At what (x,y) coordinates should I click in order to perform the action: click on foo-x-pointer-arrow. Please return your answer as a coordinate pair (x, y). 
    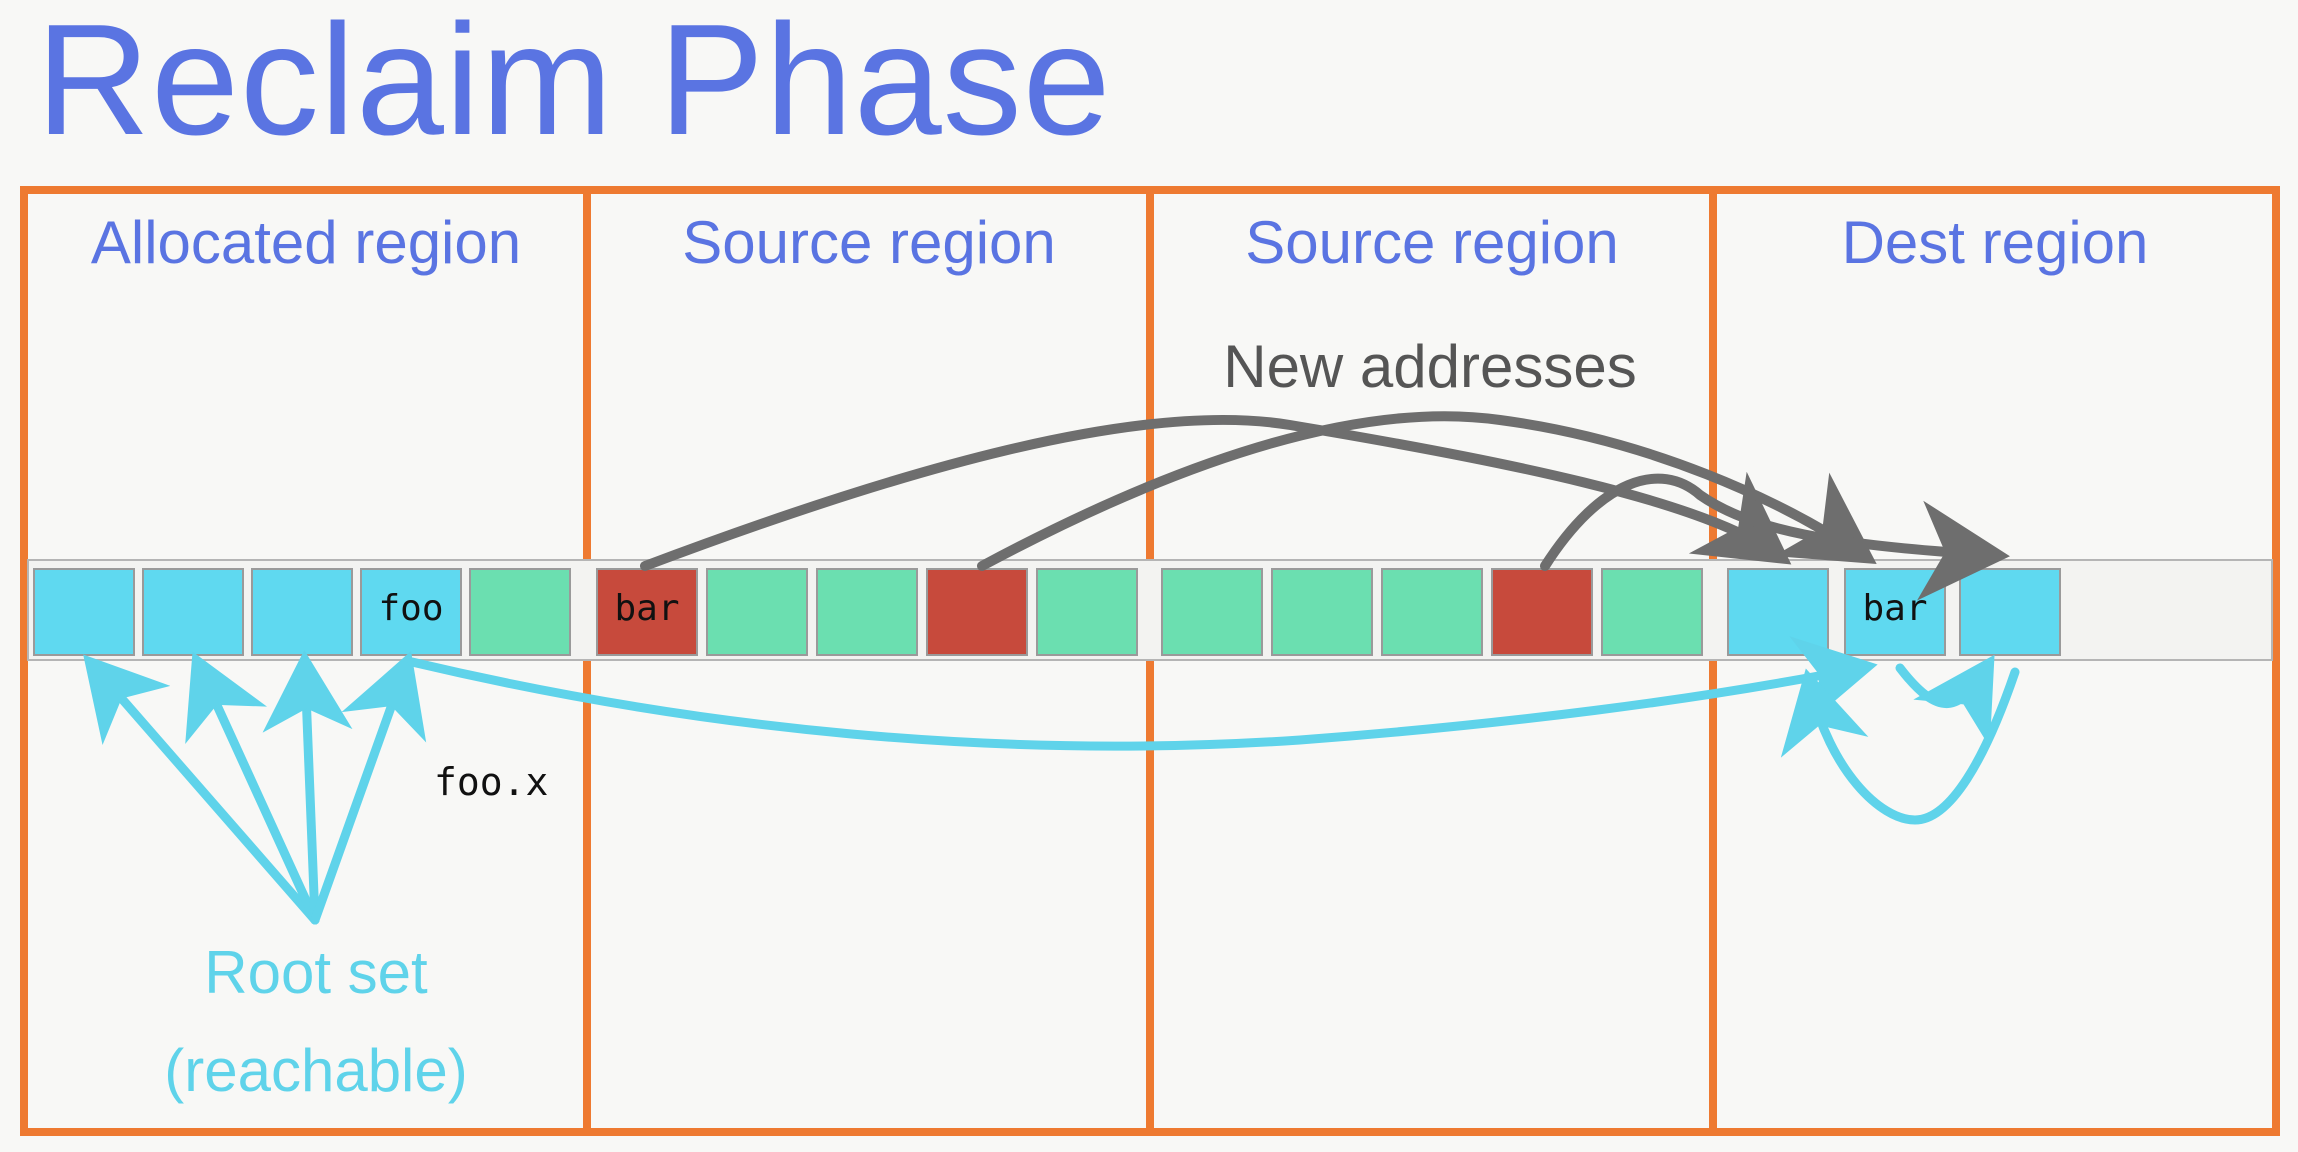
    Looking at the image, I should click on (1142, 693).